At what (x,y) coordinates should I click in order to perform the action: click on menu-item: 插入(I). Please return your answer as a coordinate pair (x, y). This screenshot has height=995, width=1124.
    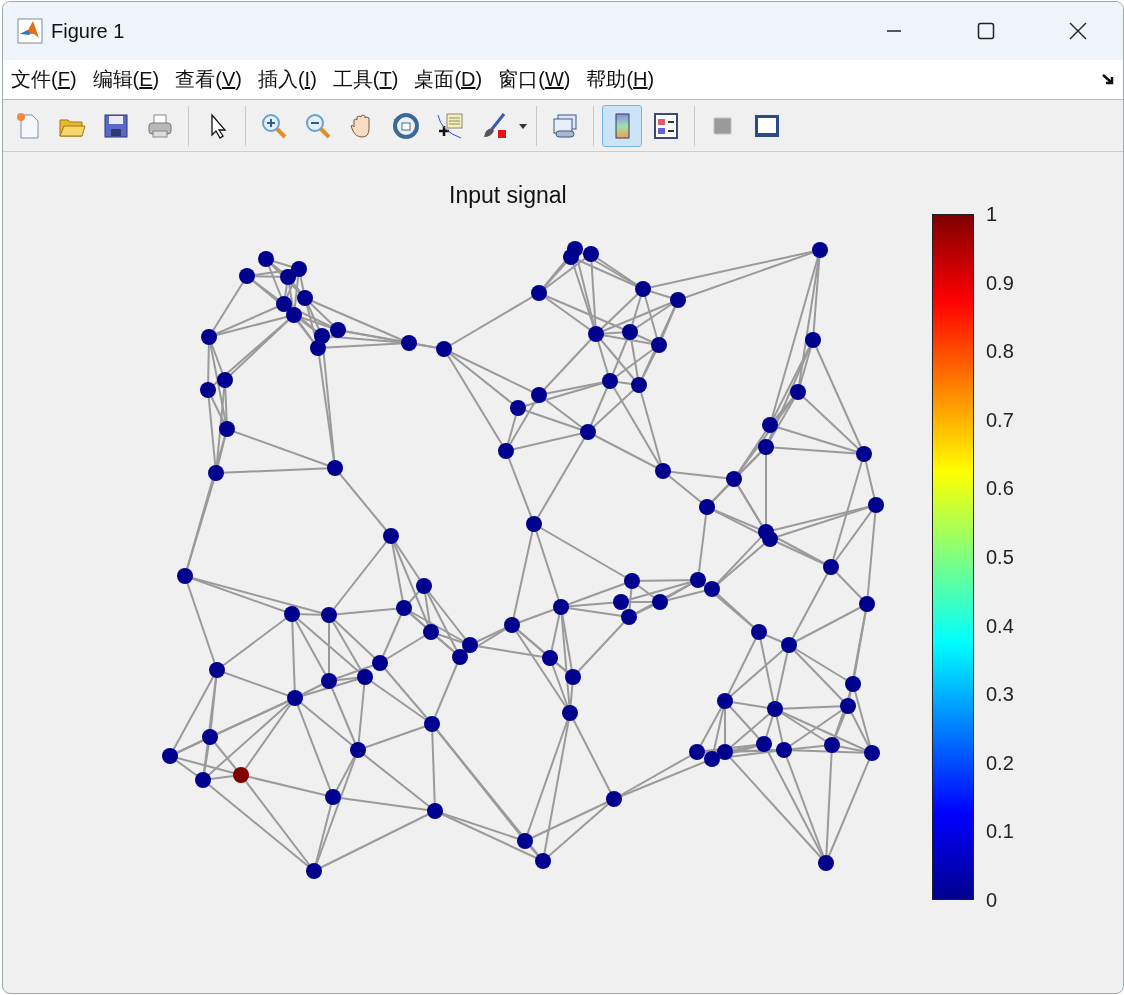
    Looking at the image, I should click on (287, 79).